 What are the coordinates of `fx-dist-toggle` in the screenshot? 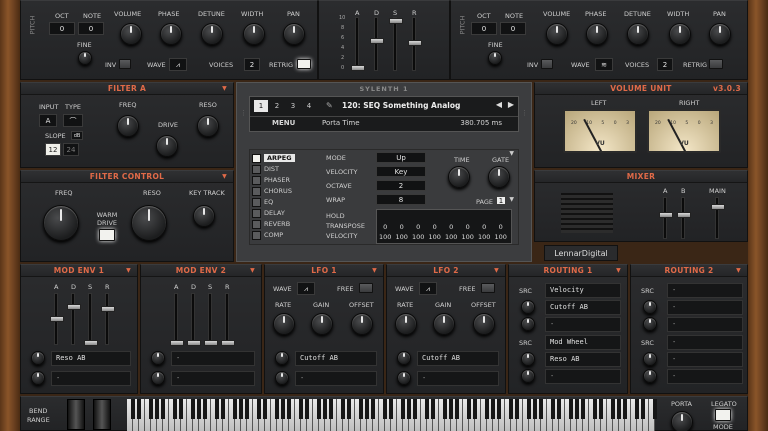 It's located at (256, 169).